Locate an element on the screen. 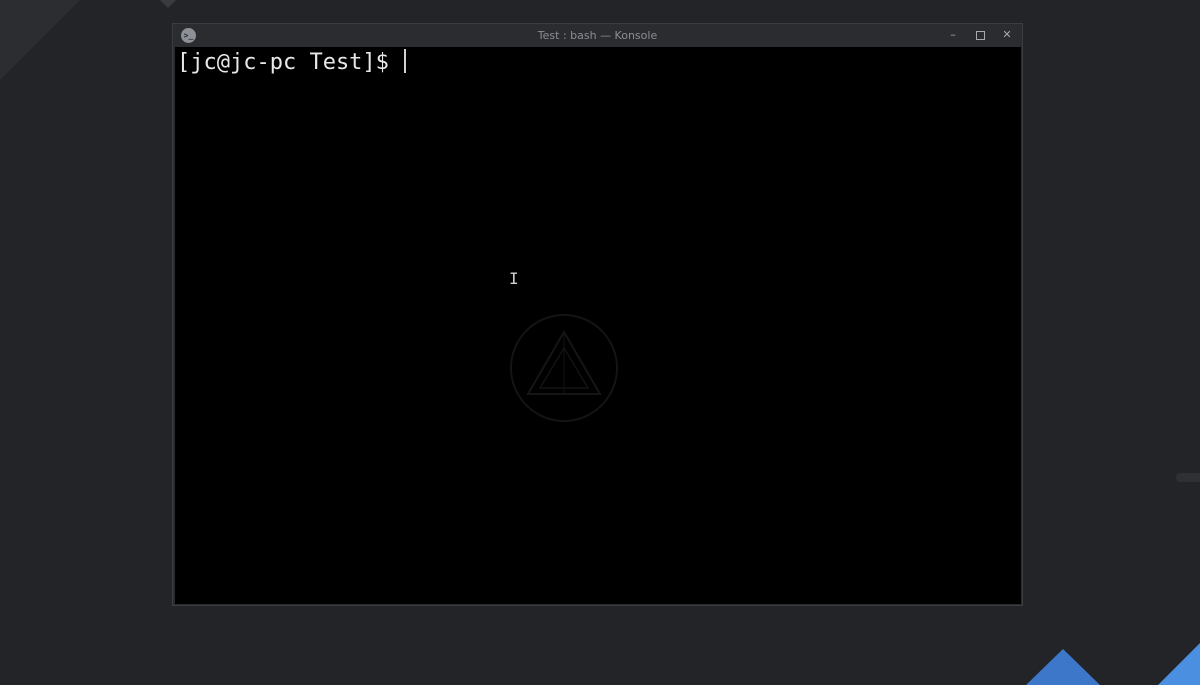  minimize-icon: – is located at coordinates (953, 34).